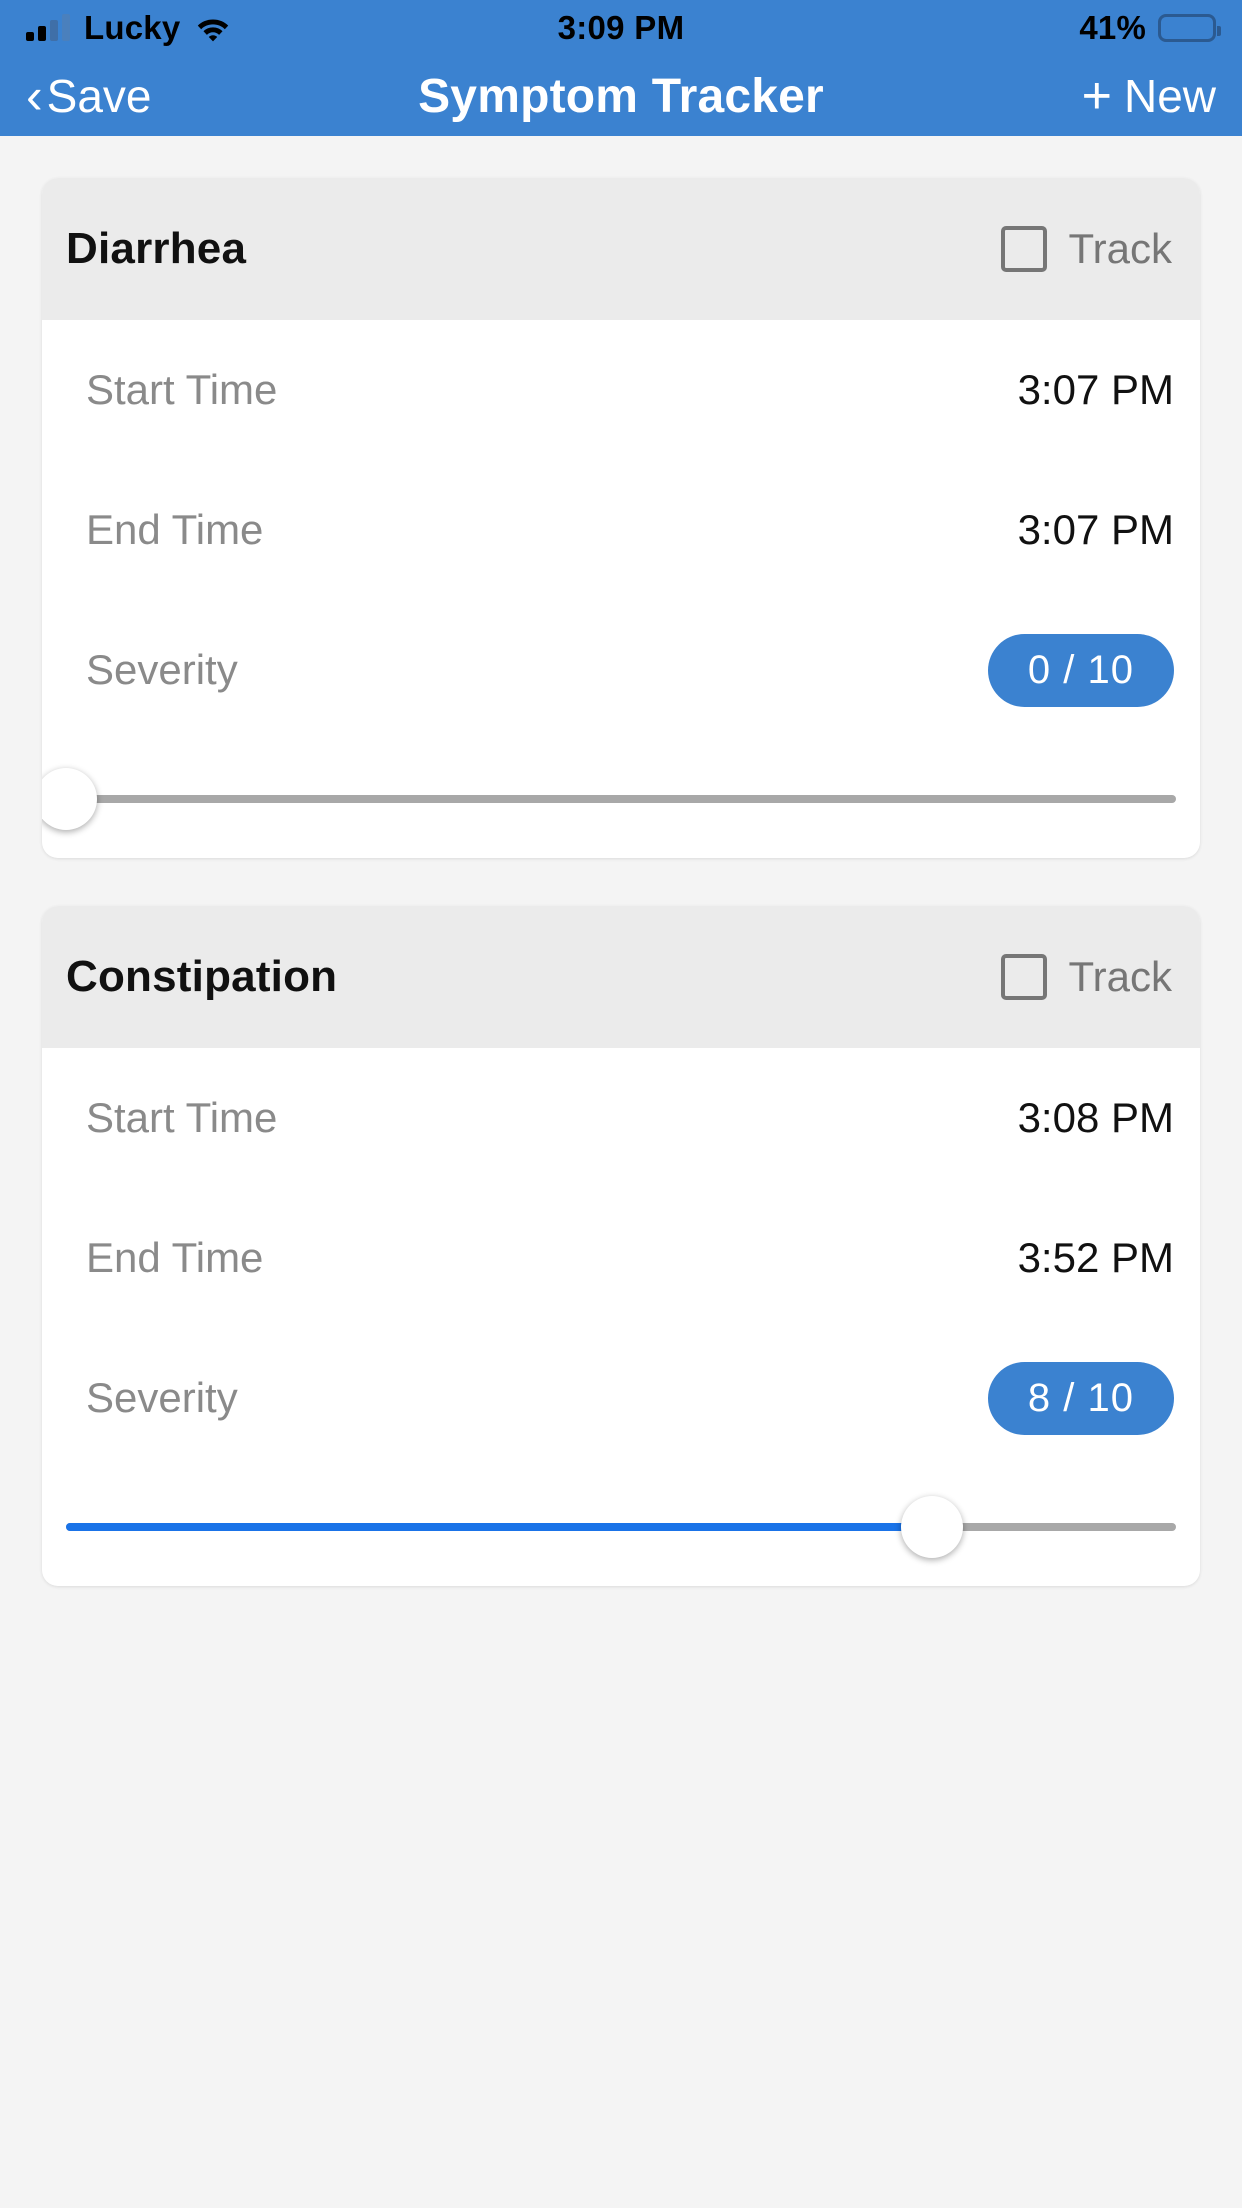 The image size is (1242, 2208). I want to click on new-button: + New, so click(918, 96).